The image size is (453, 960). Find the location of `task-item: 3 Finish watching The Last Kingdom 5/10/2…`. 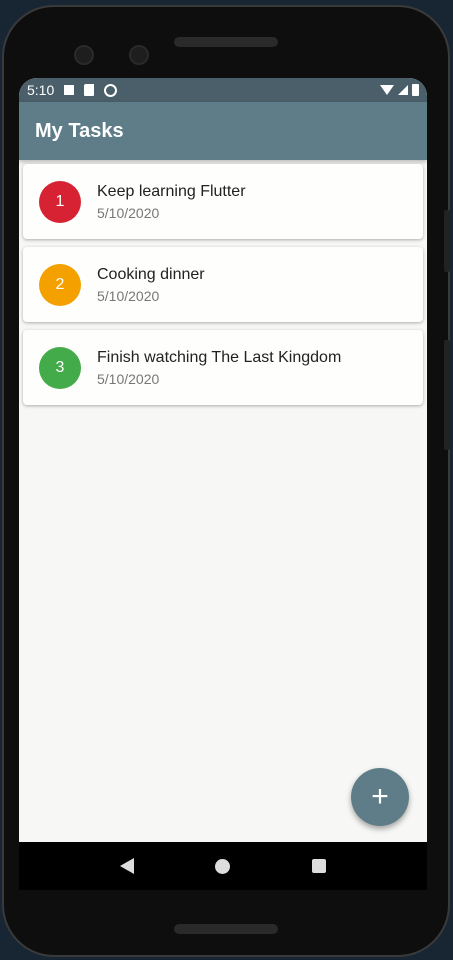

task-item: 3 Finish watching The Last Kingdom 5/10/2… is located at coordinates (223, 367).